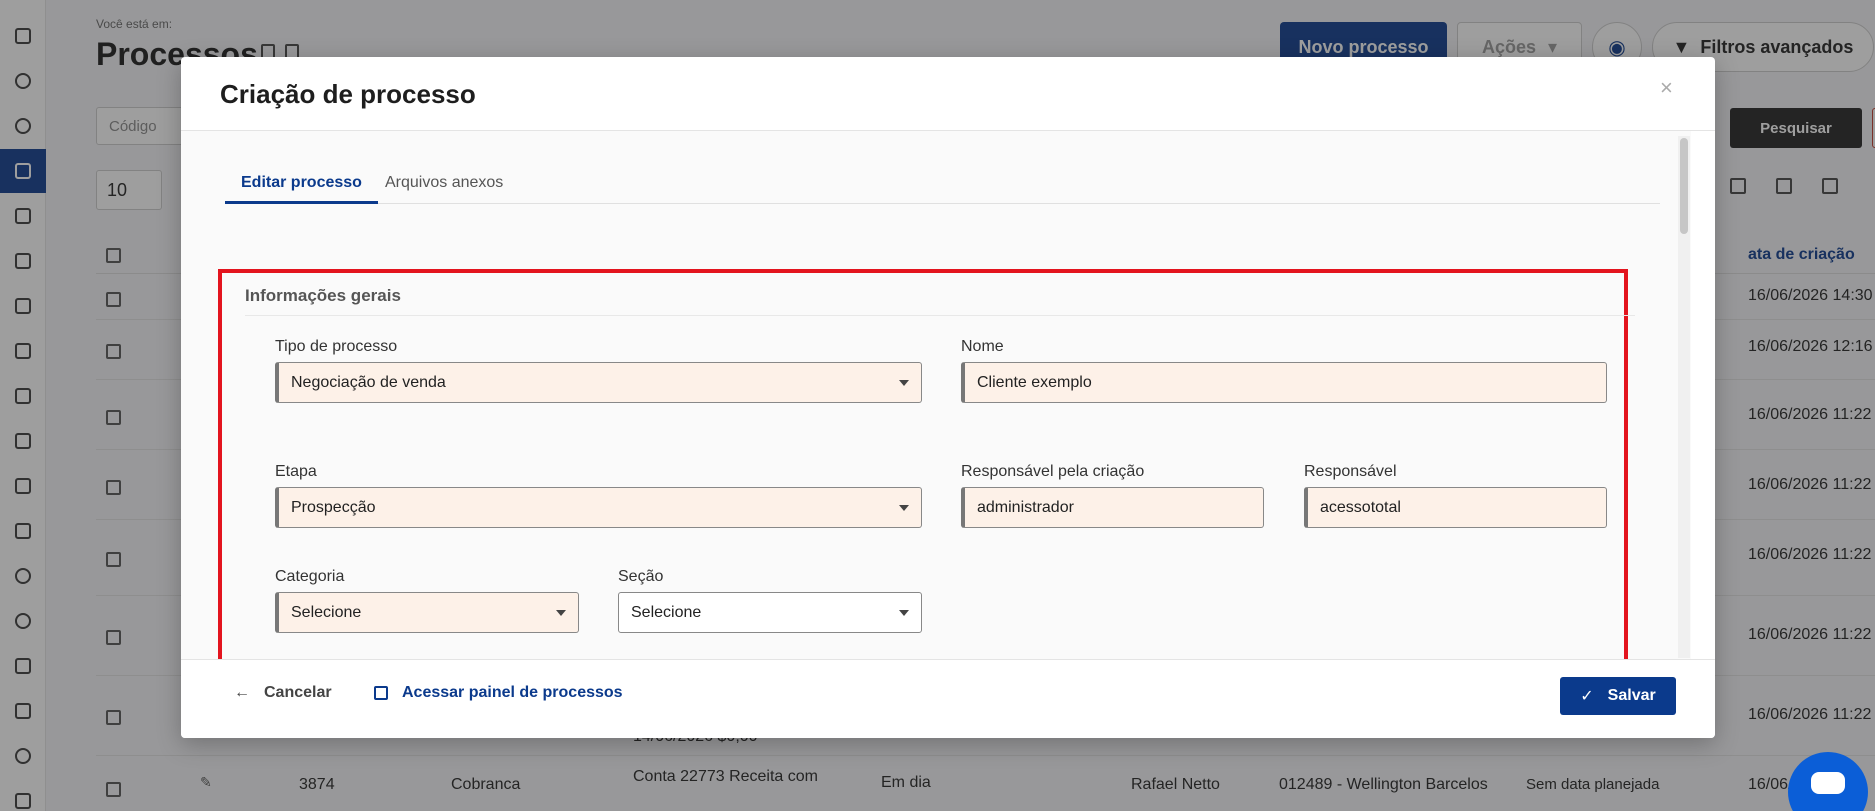 This screenshot has height=811, width=1875. I want to click on process-panel-link: Acessar painel de processos, so click(498, 693).